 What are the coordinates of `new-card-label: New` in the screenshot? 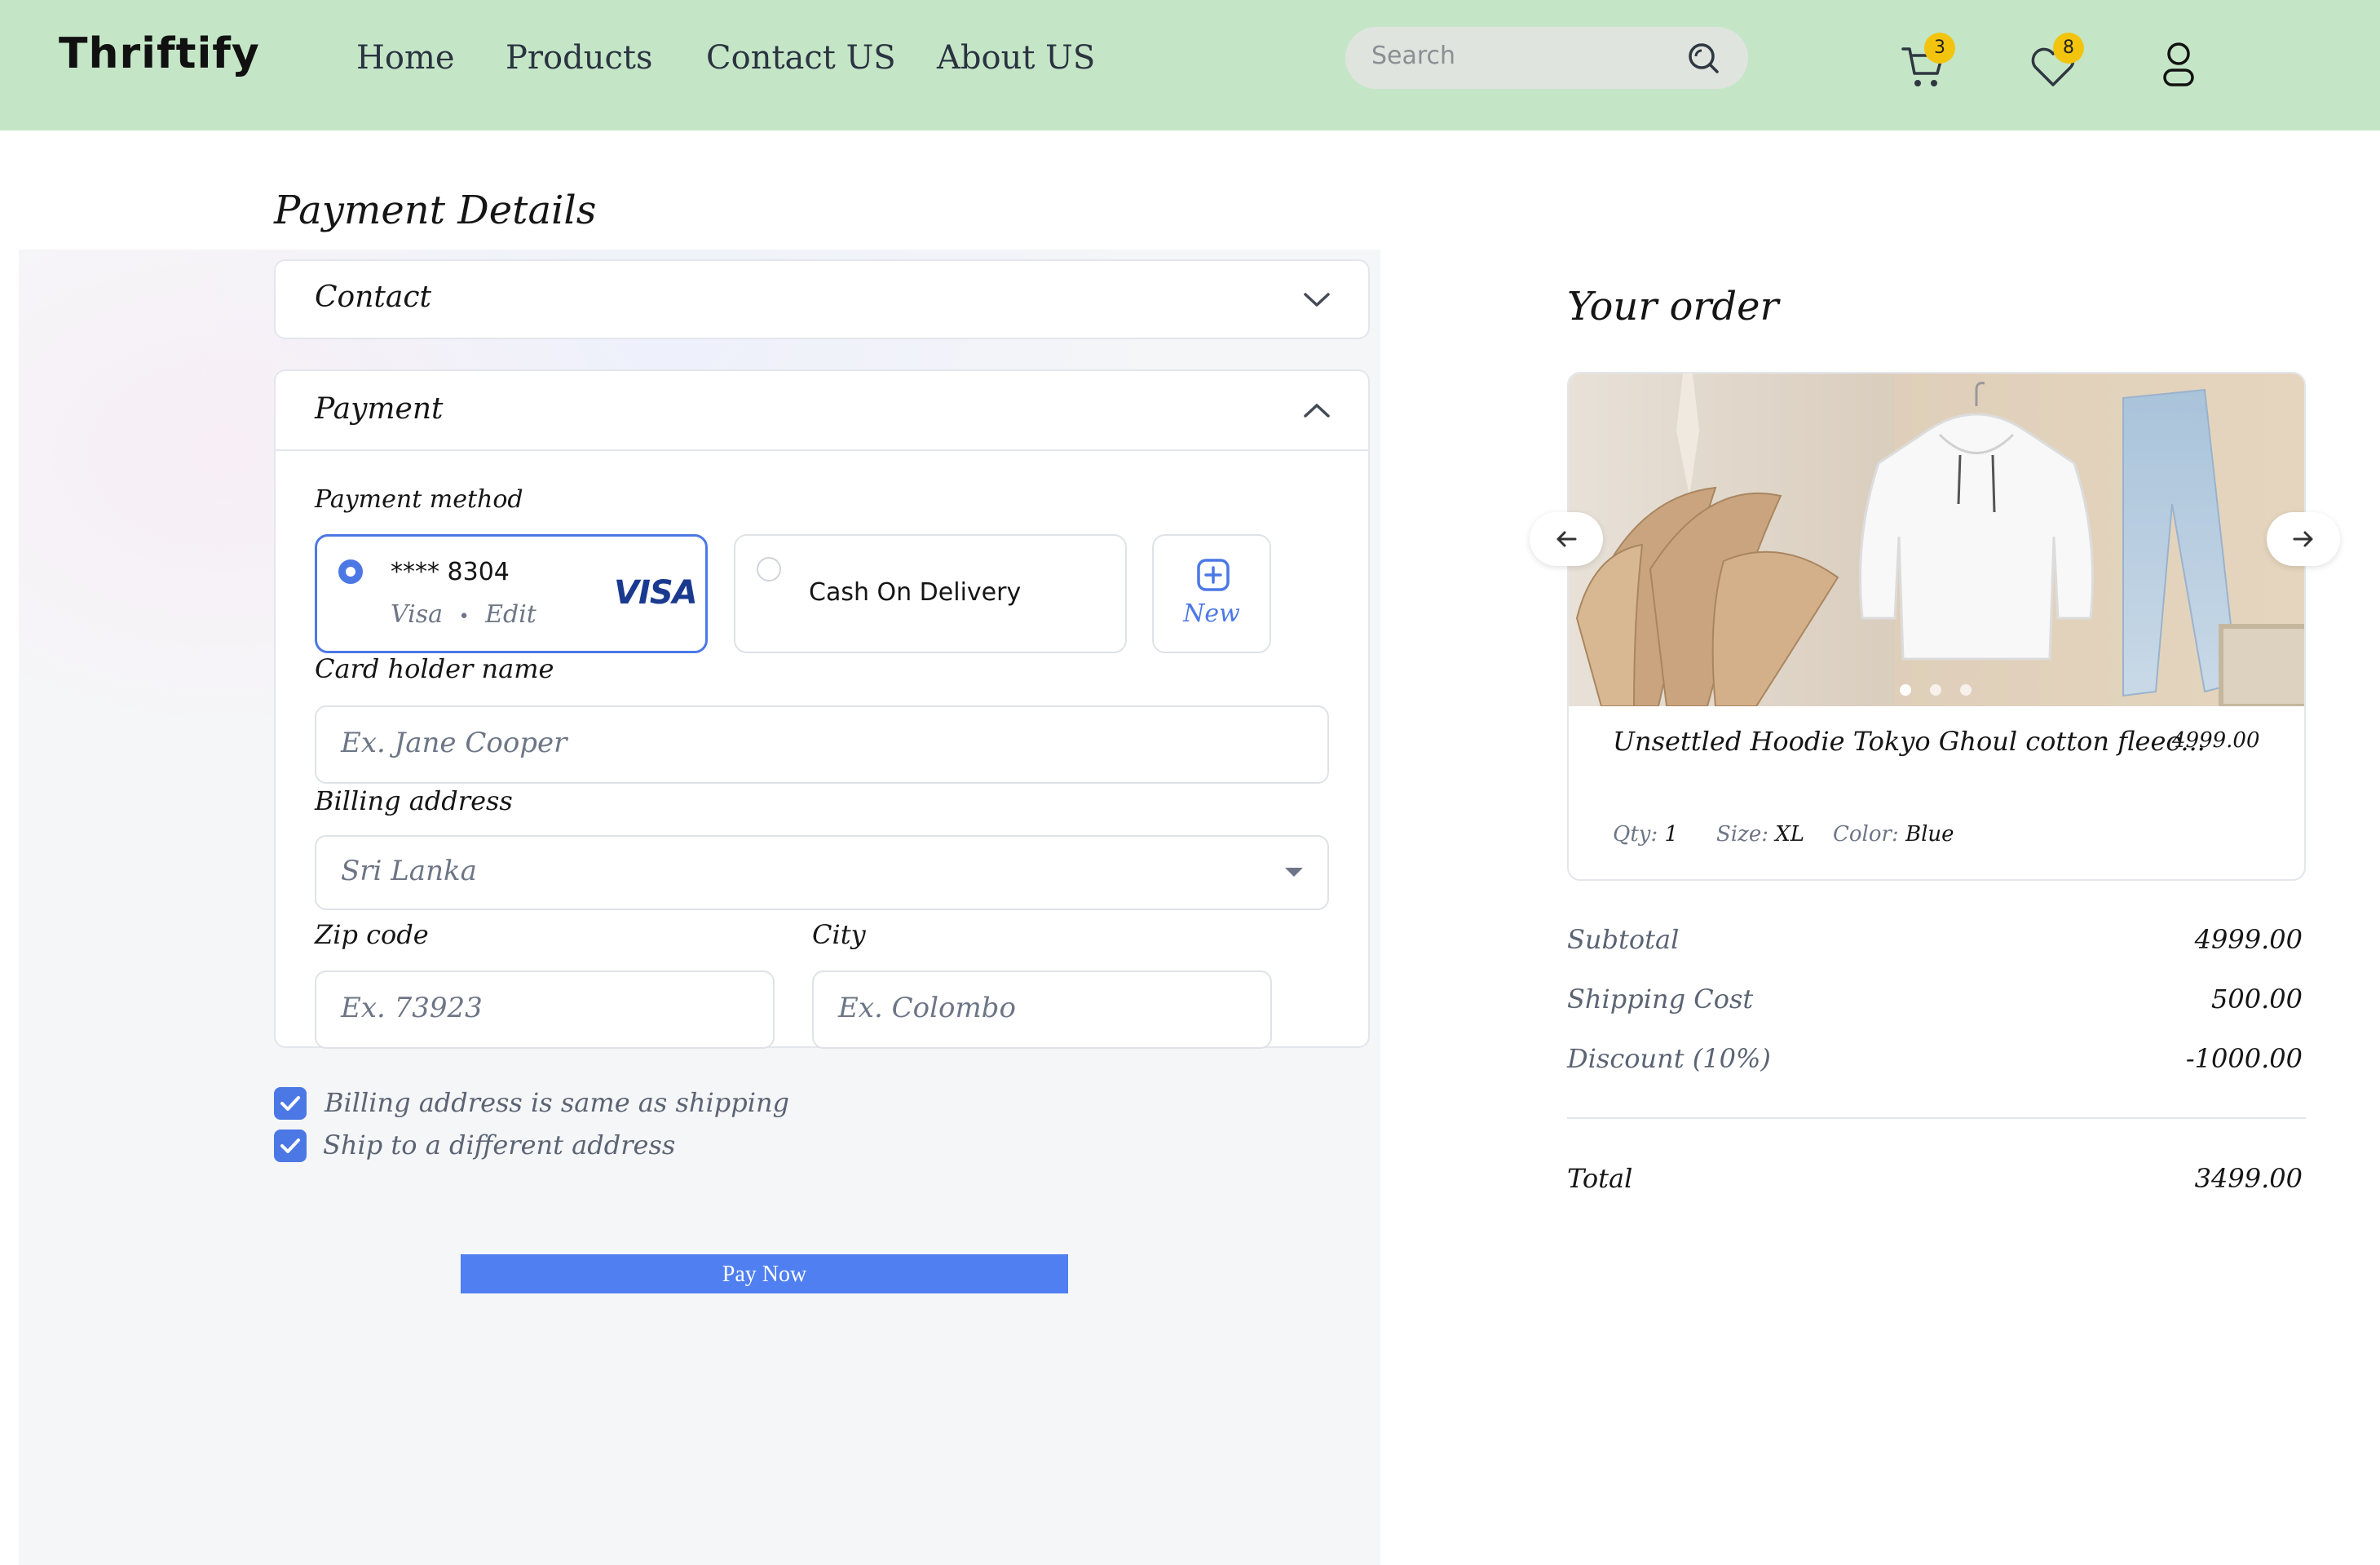 It's located at (1211, 613).